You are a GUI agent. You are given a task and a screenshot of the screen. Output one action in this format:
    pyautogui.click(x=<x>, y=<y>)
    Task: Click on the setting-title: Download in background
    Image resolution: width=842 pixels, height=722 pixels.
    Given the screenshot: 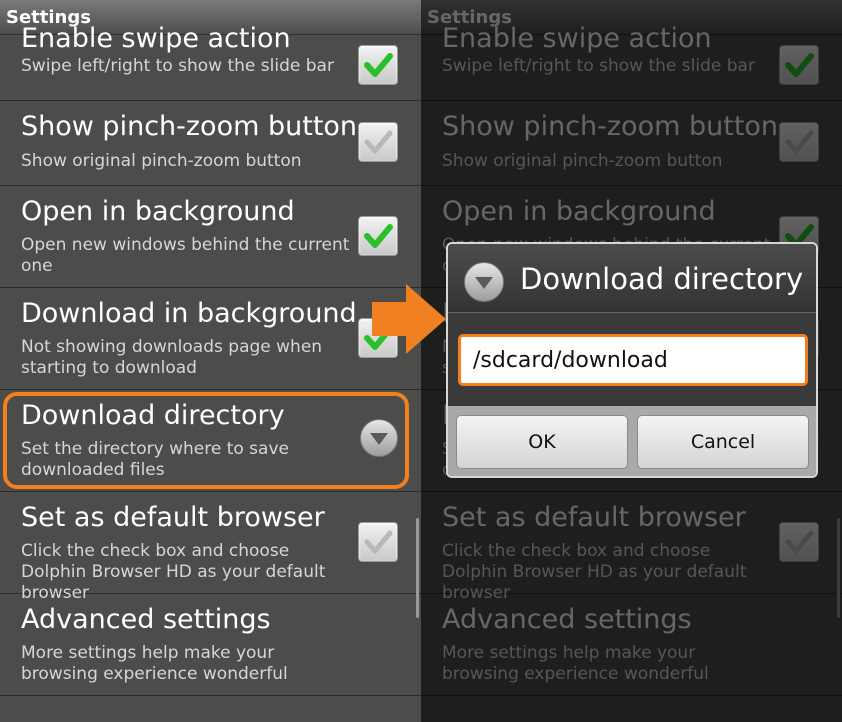 What is the action you would take?
    pyautogui.click(x=189, y=313)
    